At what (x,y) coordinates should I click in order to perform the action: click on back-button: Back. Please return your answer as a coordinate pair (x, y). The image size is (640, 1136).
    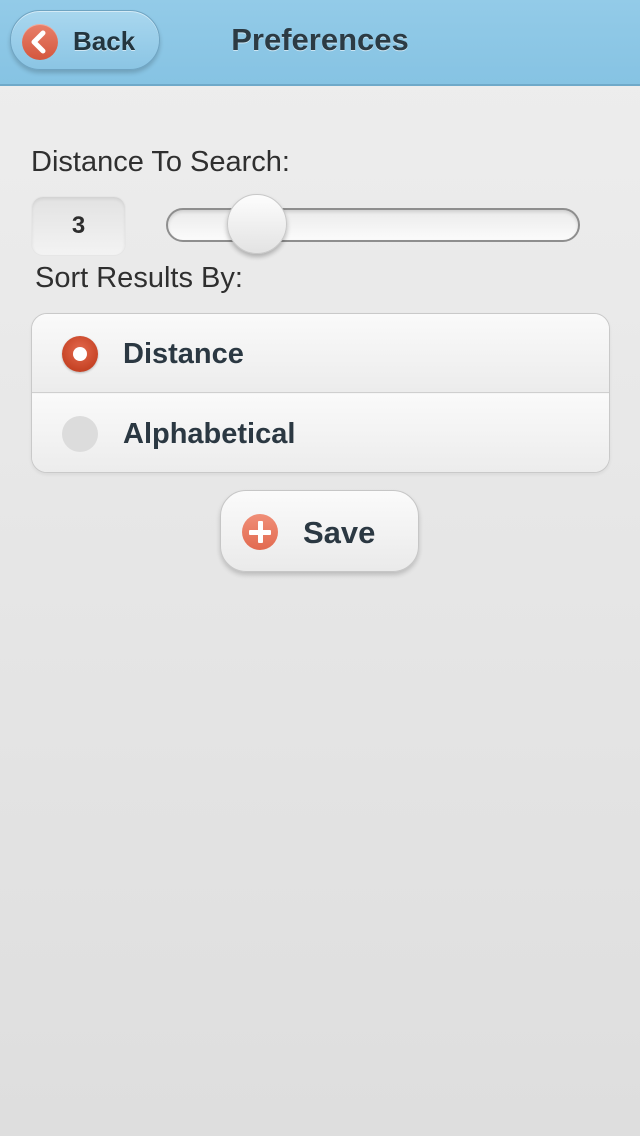
    Looking at the image, I should click on (85, 40).